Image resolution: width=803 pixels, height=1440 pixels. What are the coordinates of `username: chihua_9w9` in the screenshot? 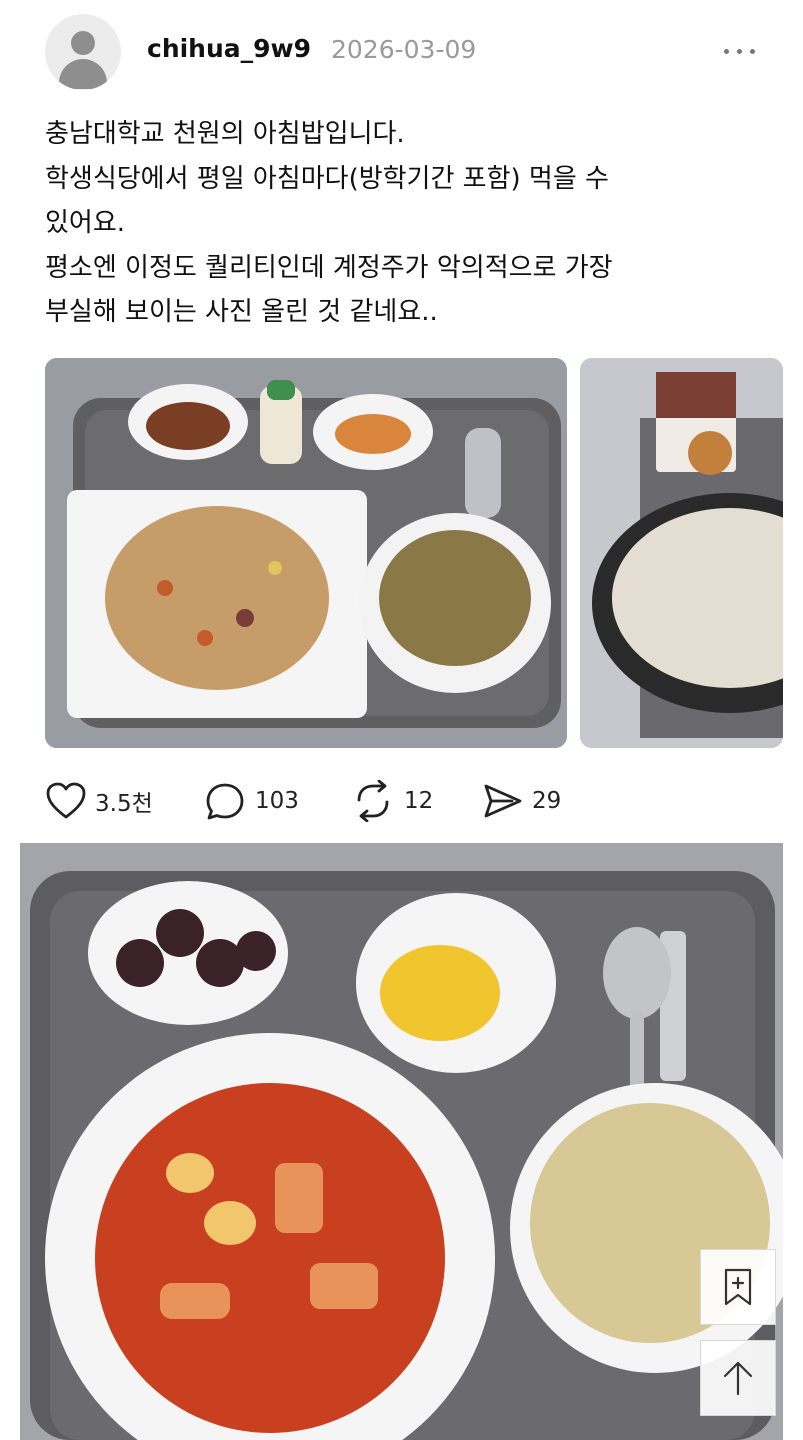 It's located at (229, 48).